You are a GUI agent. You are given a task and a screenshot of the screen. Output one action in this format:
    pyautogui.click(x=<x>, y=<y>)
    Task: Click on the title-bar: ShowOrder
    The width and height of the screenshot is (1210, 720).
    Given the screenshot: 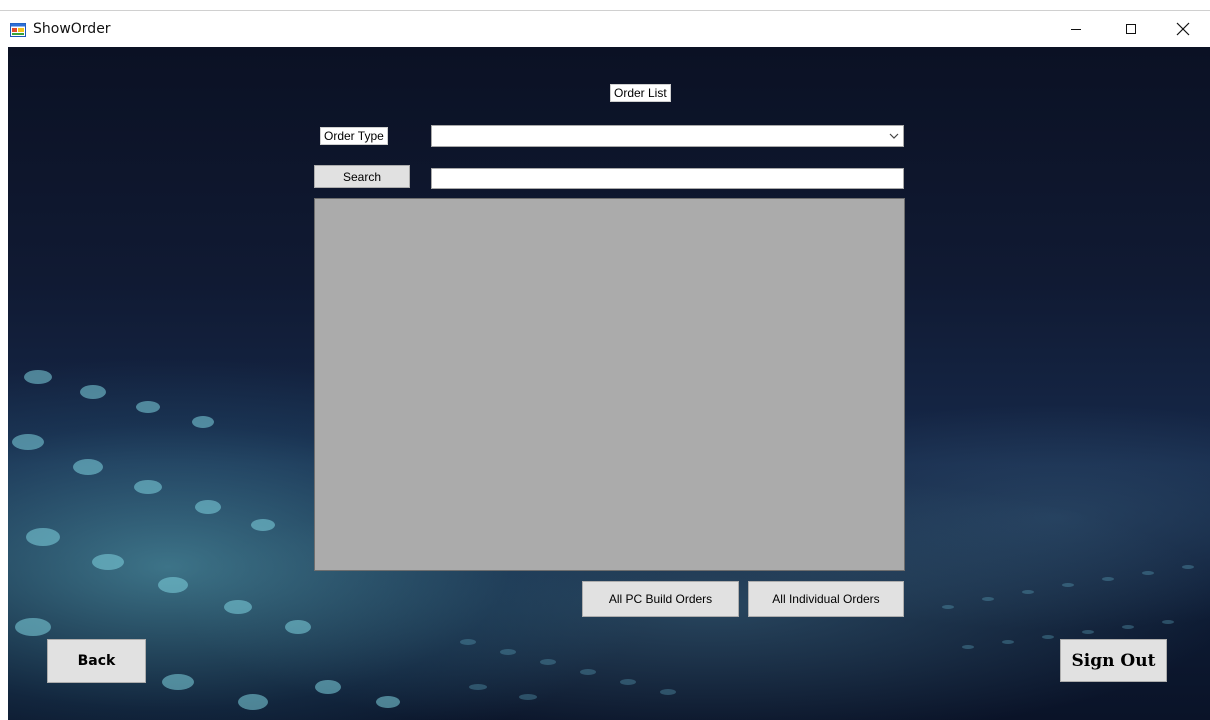 What is the action you would take?
    pyautogui.click(x=605, y=28)
    